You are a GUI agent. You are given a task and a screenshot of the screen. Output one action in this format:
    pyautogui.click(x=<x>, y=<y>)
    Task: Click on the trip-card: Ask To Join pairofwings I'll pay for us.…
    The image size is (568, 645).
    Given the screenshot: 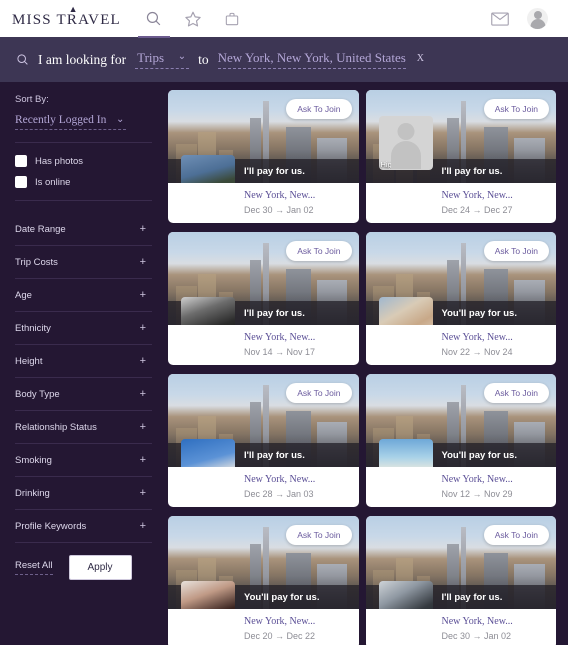 What is the action you would take?
    pyautogui.click(x=263, y=440)
    